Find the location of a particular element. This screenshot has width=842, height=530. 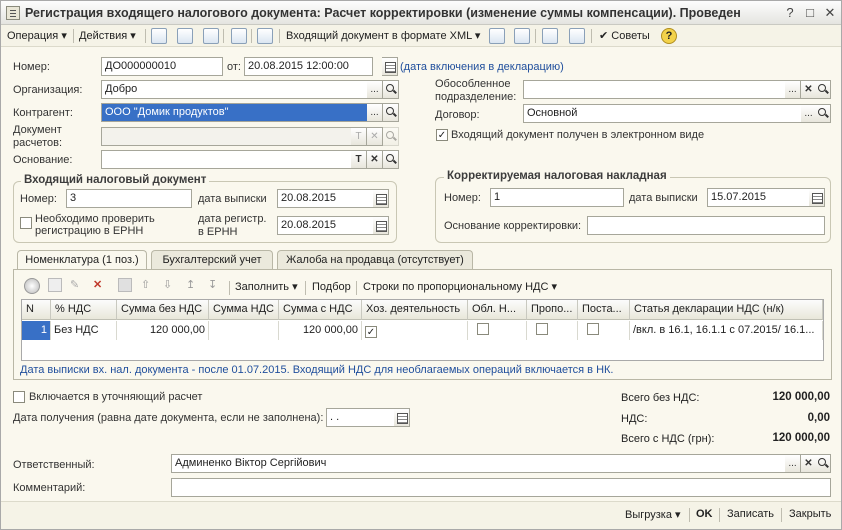

refining-checkbox is located at coordinates (19, 397).